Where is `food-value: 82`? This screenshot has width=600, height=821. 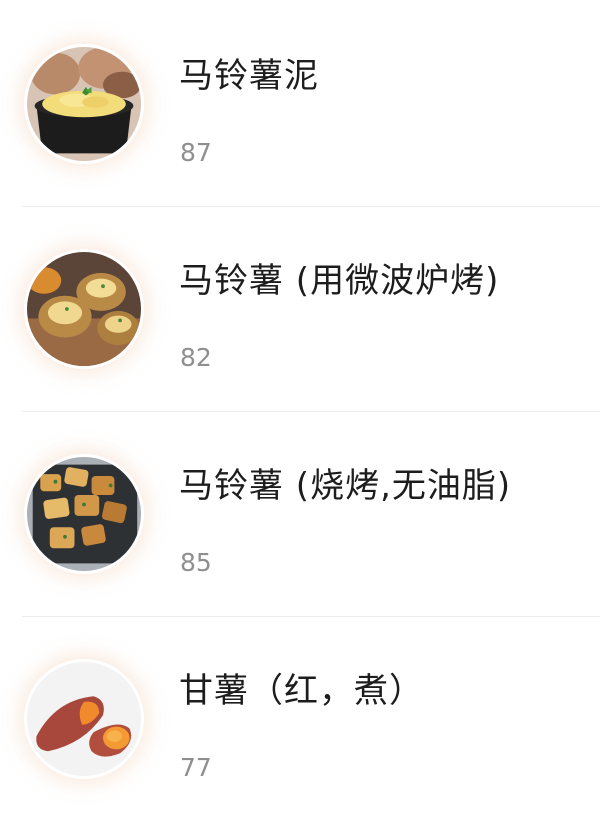
food-value: 82 is located at coordinates (196, 357).